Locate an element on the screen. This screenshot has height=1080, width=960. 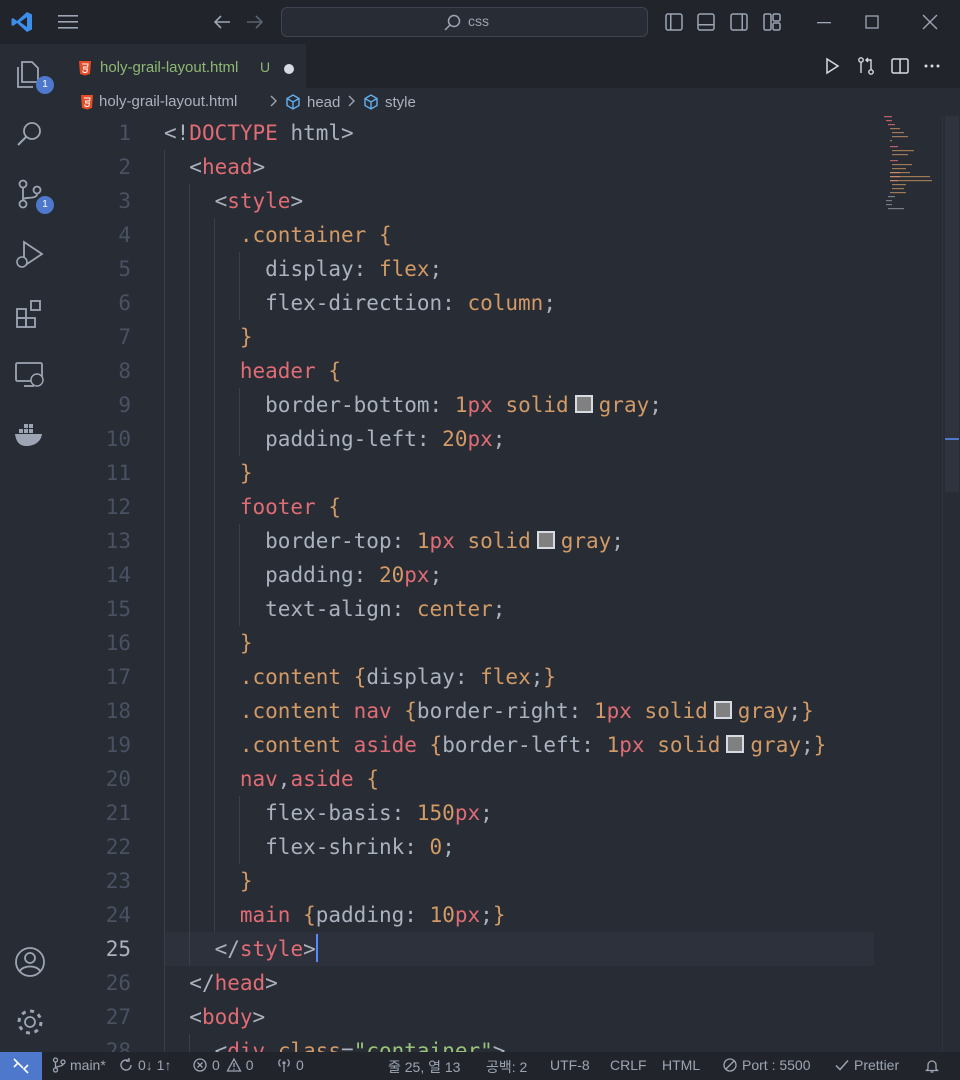
activity-source-control: 1 is located at coordinates (33, 195).